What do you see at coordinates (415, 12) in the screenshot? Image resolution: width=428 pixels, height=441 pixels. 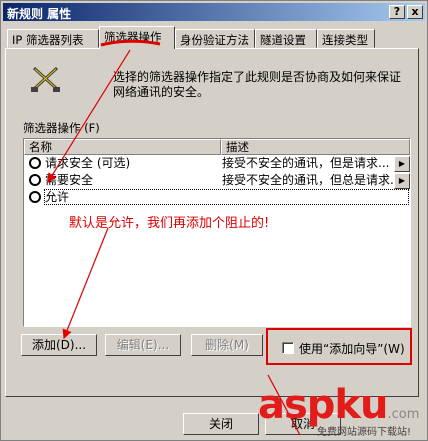 I see `close-window-button: x` at bounding box center [415, 12].